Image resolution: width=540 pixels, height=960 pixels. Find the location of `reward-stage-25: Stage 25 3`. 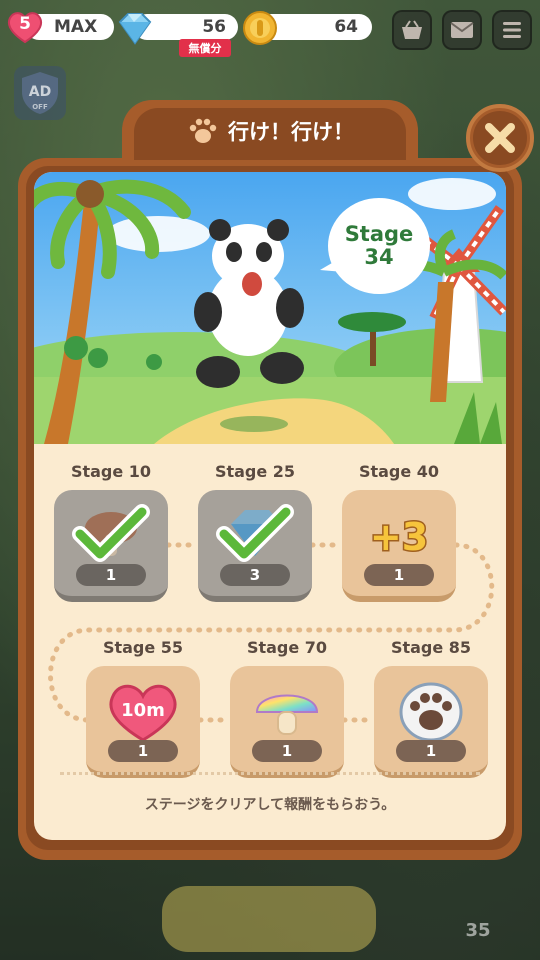

reward-stage-25: Stage 25 3 is located at coordinates (255, 532).